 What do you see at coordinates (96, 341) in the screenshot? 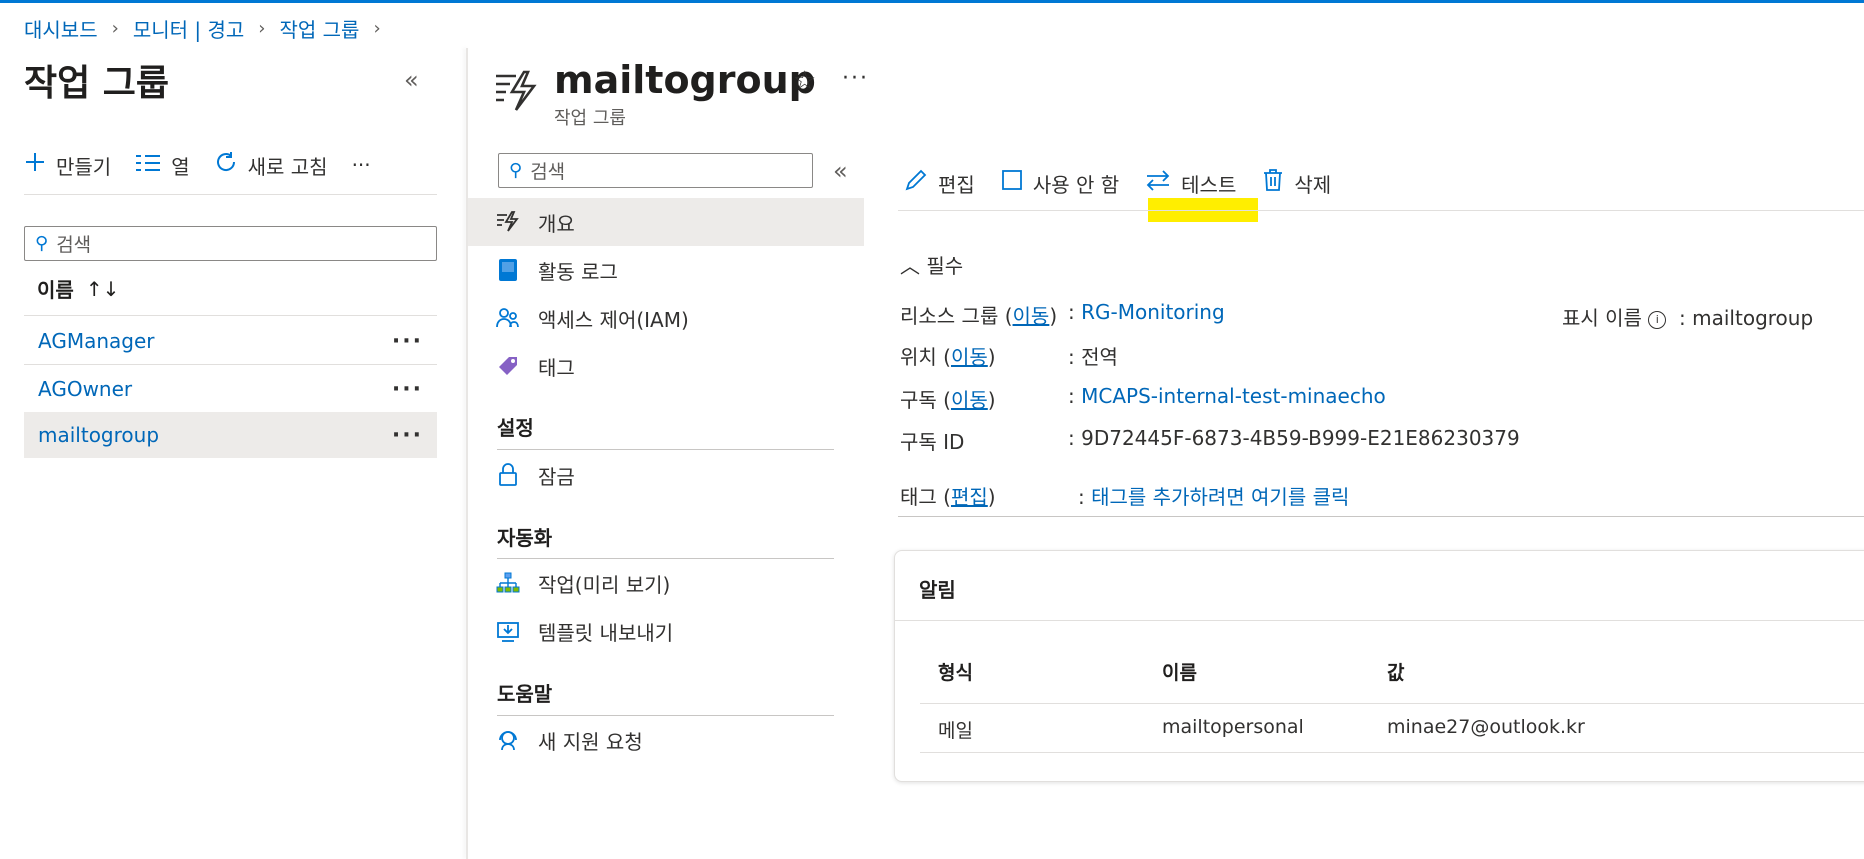
I see `list-item-name: AGManager` at bounding box center [96, 341].